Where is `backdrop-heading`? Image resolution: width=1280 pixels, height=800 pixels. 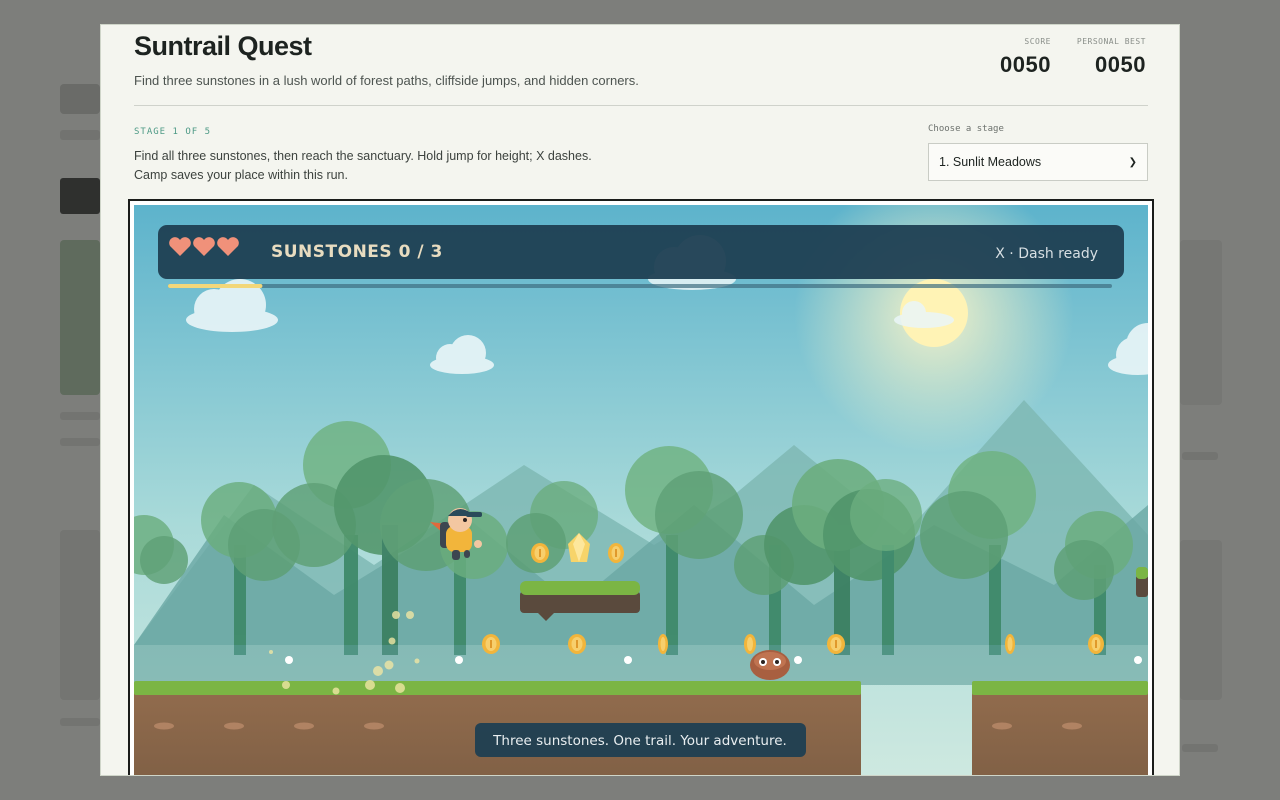
backdrop-heading is located at coordinates (80, 99).